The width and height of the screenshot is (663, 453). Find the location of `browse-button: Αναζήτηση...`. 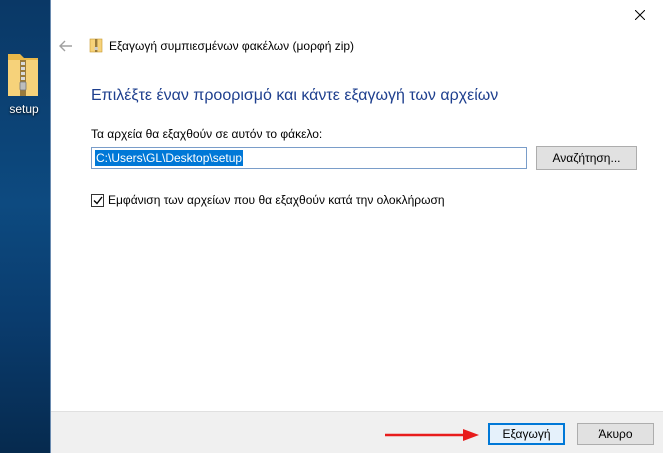

browse-button: Αναζήτηση... is located at coordinates (586, 158).